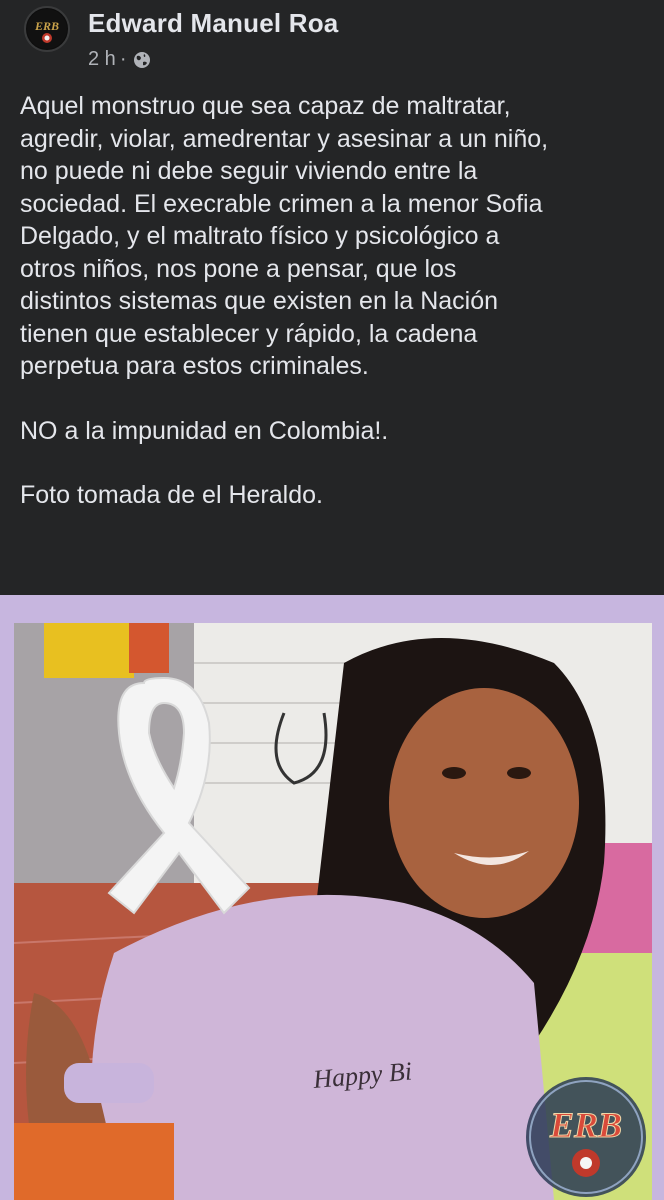 This screenshot has height=1200, width=664. I want to click on erb-watermark-logo: ERB, so click(586, 1137).